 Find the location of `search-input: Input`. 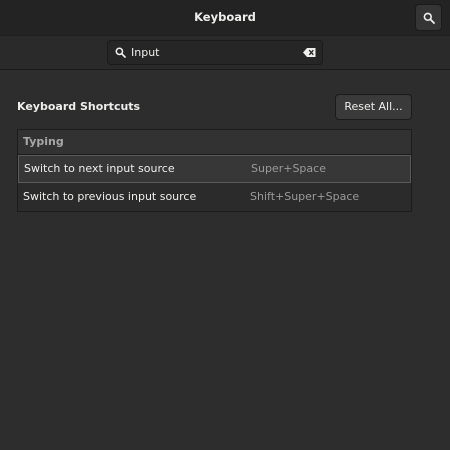

search-input: Input is located at coordinates (215, 52).